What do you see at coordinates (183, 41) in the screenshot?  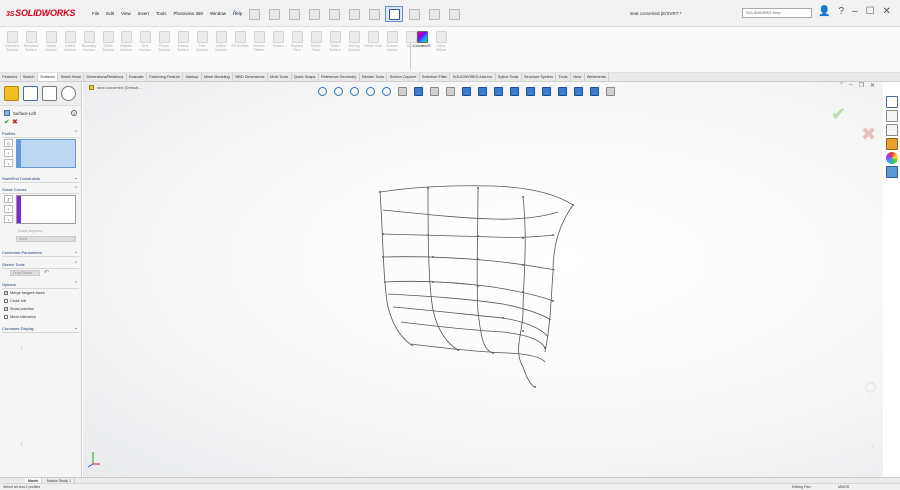 I see `command-extend-surface: Extend Surface` at bounding box center [183, 41].